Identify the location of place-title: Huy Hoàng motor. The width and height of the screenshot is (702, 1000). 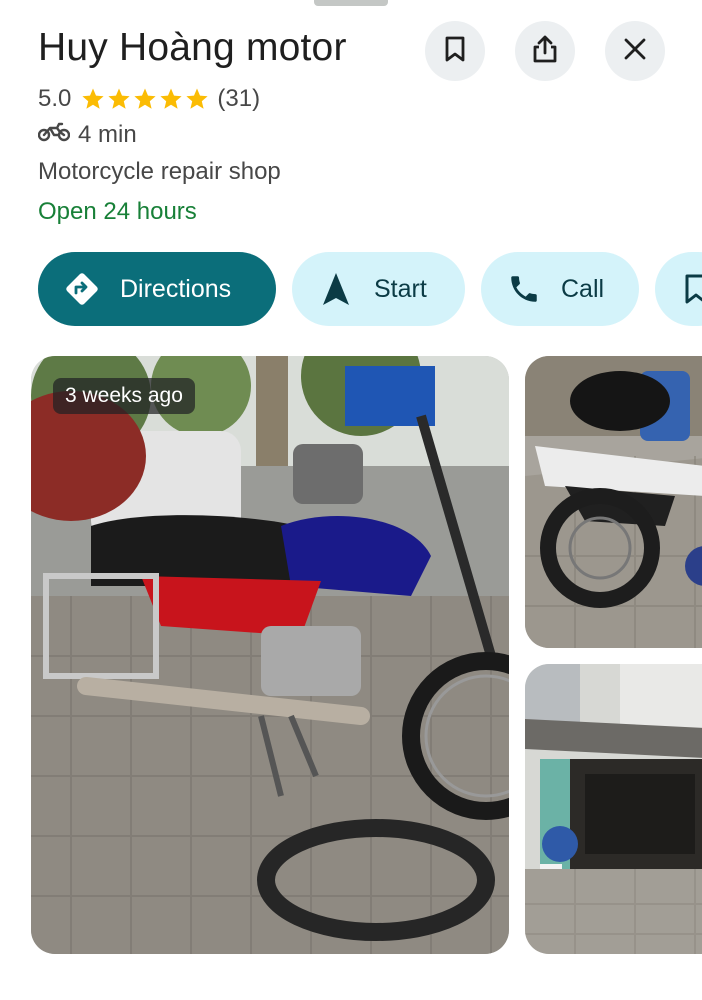
(192, 47).